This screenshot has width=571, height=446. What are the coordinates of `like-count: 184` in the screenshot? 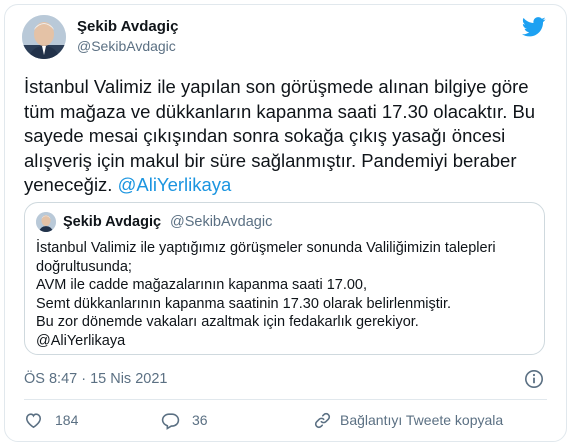 It's located at (67, 420).